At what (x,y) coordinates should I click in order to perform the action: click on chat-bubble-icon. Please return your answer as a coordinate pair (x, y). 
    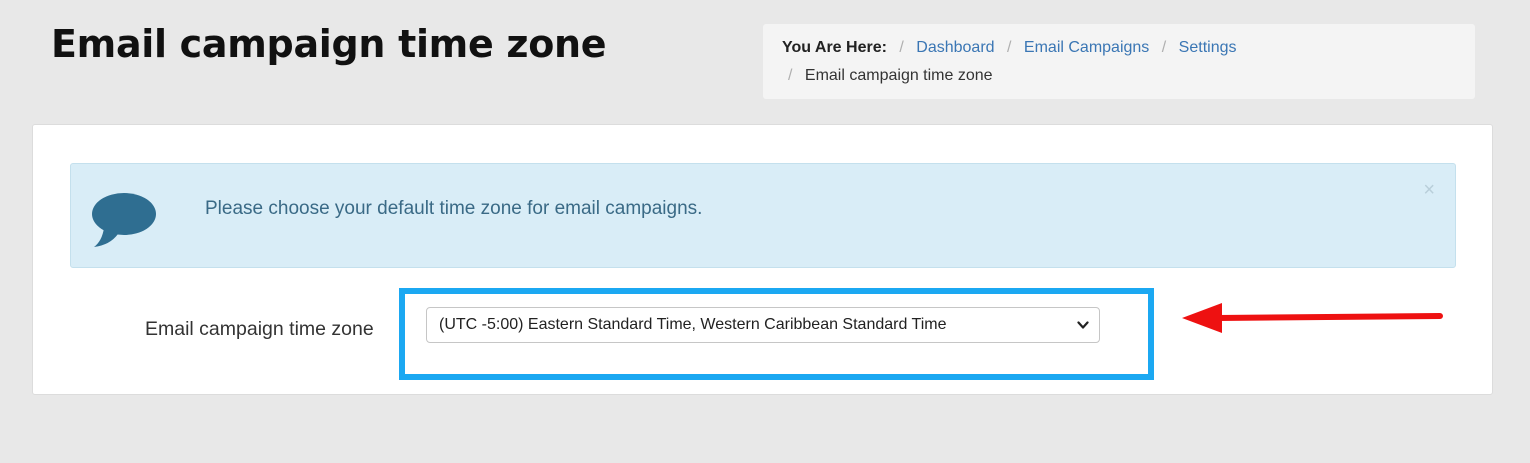
    Looking at the image, I should click on (124, 220).